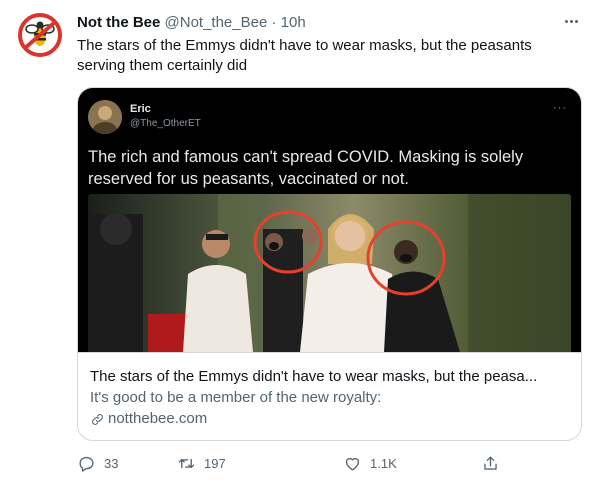  I want to click on link-icon, so click(97, 419).